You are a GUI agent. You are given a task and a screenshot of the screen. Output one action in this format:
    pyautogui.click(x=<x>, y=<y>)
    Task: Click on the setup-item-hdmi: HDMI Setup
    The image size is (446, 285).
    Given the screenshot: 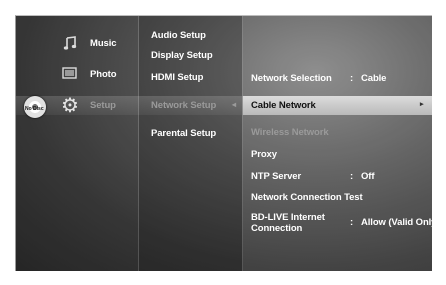 What is the action you would take?
    pyautogui.click(x=177, y=77)
    